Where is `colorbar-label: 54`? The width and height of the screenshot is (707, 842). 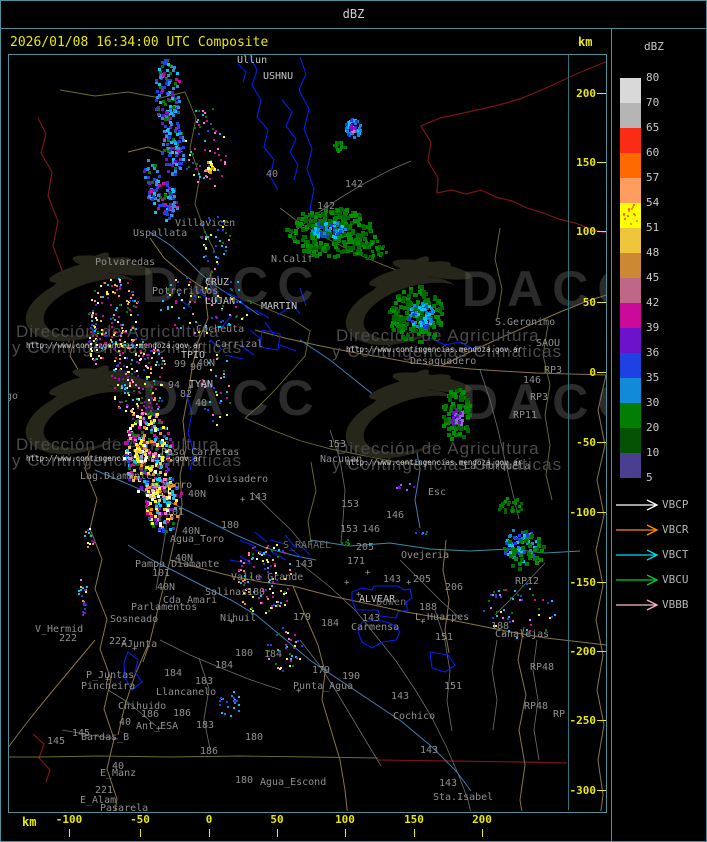
colorbar-label: 54 is located at coordinates (653, 202).